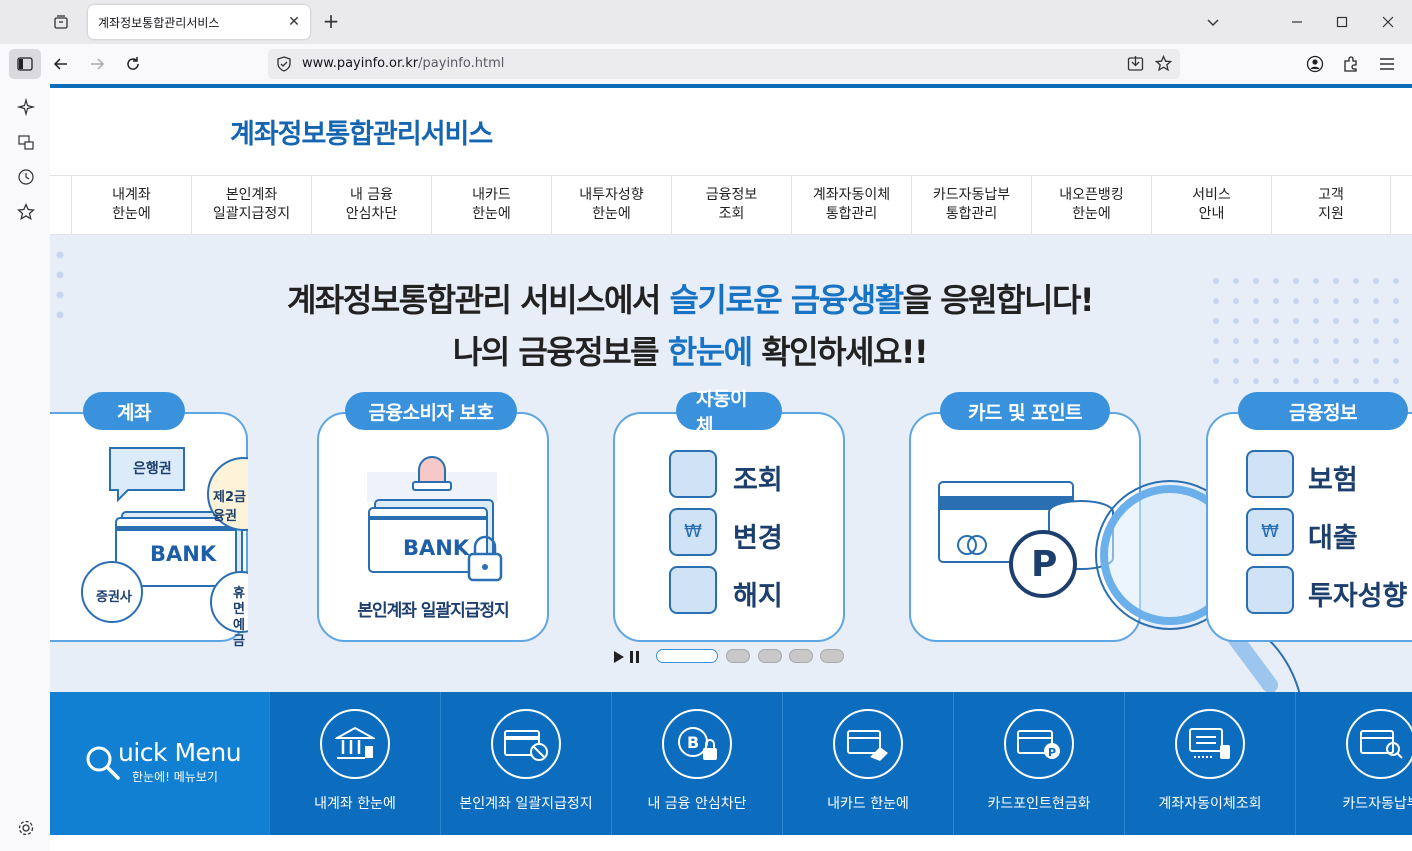  What do you see at coordinates (1351, 64) in the screenshot?
I see `extensions-icon` at bounding box center [1351, 64].